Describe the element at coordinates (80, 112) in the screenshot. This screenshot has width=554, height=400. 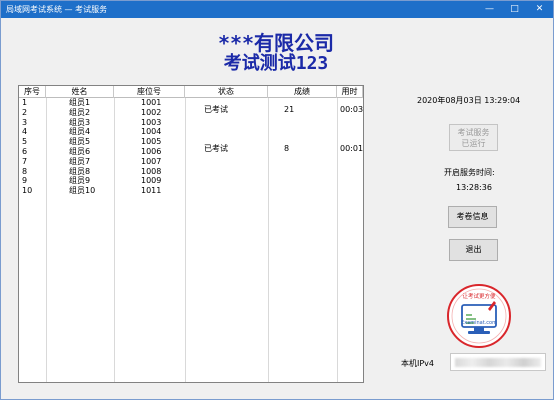
I see `table-cell-name: 组员2` at that location.